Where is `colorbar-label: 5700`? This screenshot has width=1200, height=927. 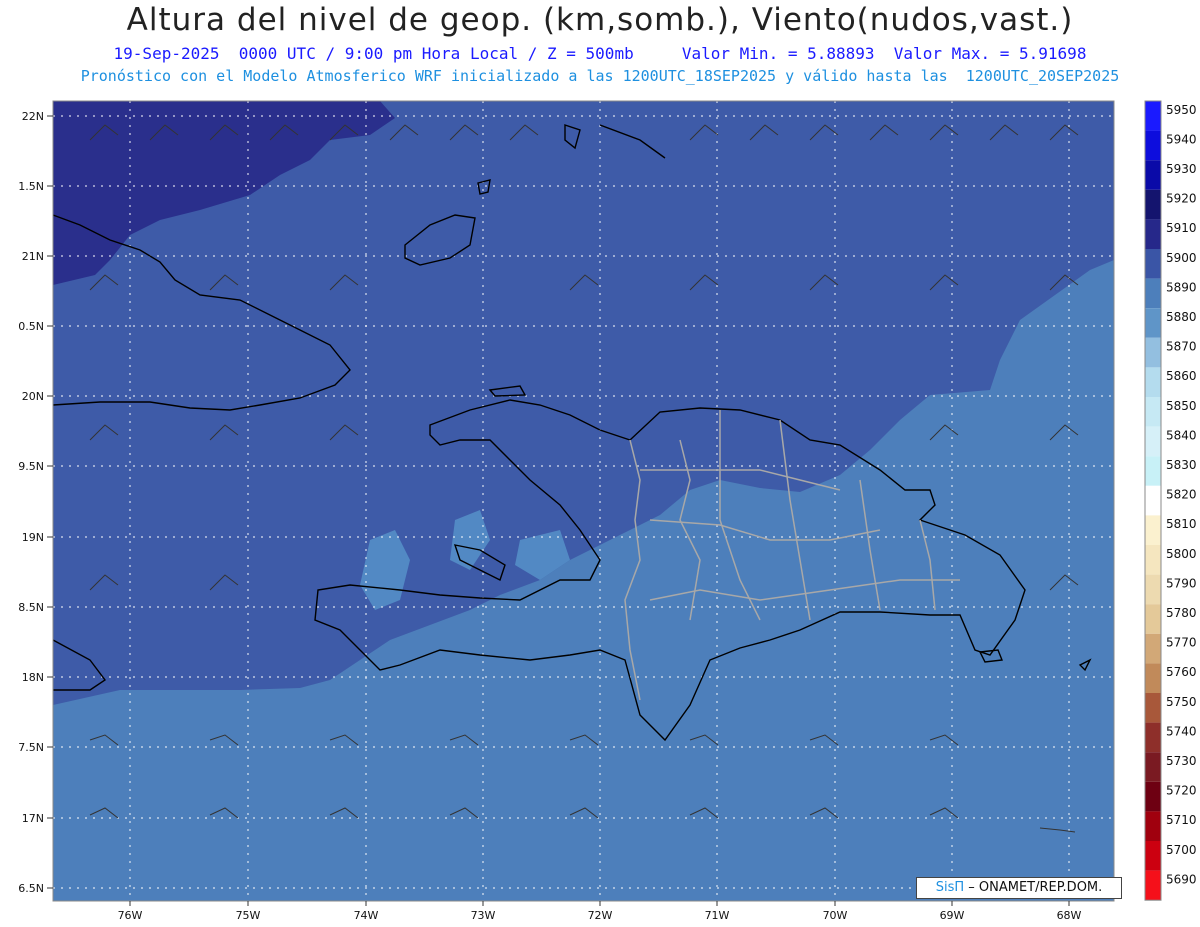 colorbar-label: 5700 is located at coordinates (1181, 850).